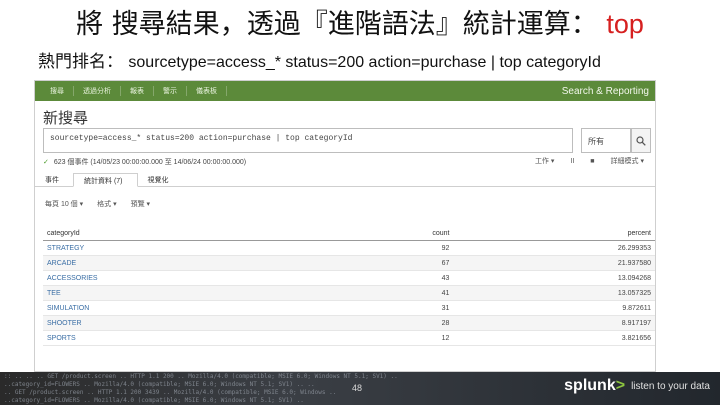 The image size is (720, 405). I want to click on subtitle-label: 熱門排名：, so click(80, 62).